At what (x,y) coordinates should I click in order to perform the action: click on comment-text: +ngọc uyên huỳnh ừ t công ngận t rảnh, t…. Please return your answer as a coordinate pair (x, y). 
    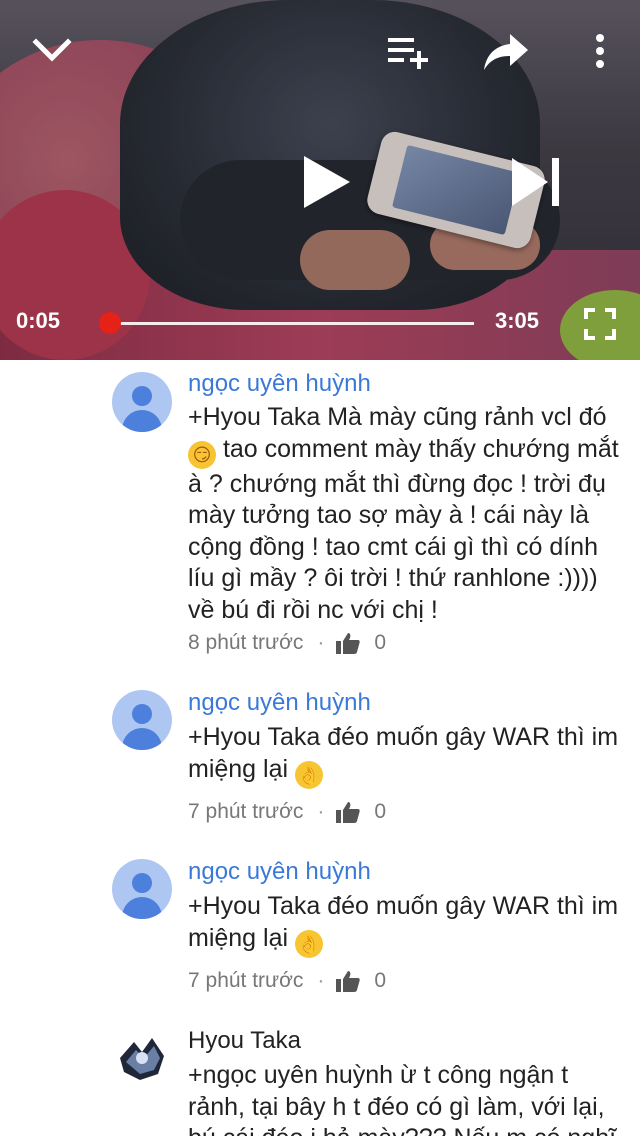
    Looking at the image, I should click on (402, 1098).